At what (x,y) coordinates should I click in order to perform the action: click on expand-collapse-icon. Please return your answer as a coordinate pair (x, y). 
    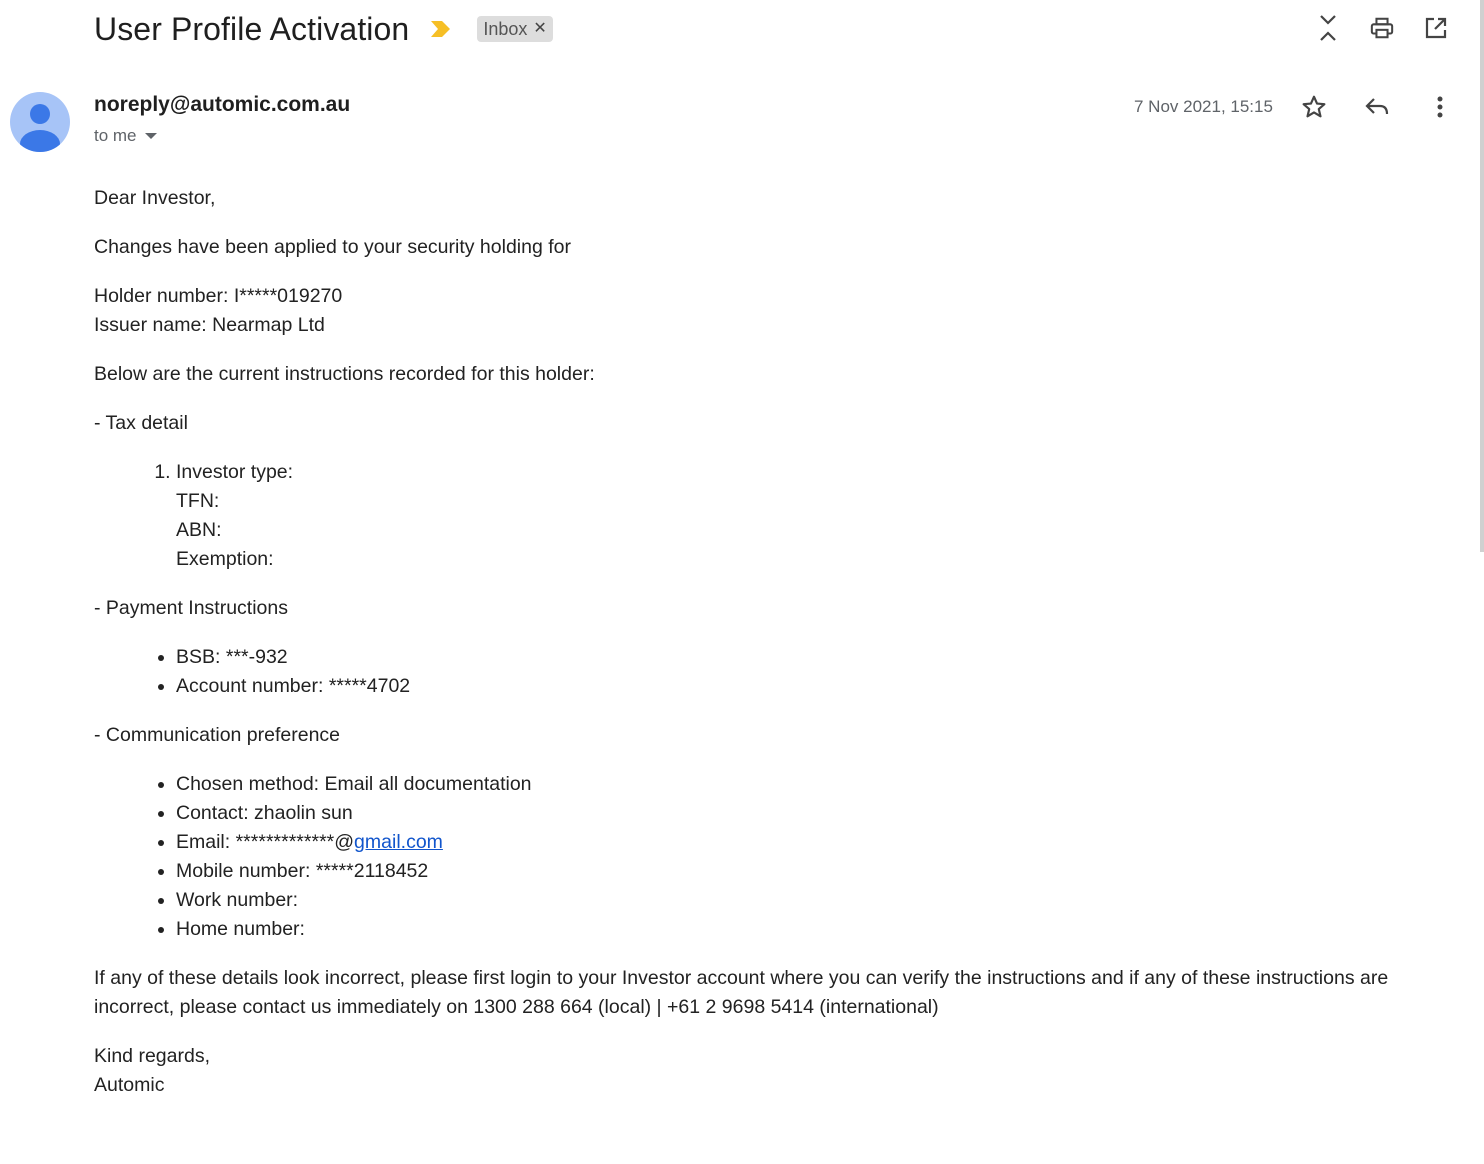
    Looking at the image, I should click on (1328, 28).